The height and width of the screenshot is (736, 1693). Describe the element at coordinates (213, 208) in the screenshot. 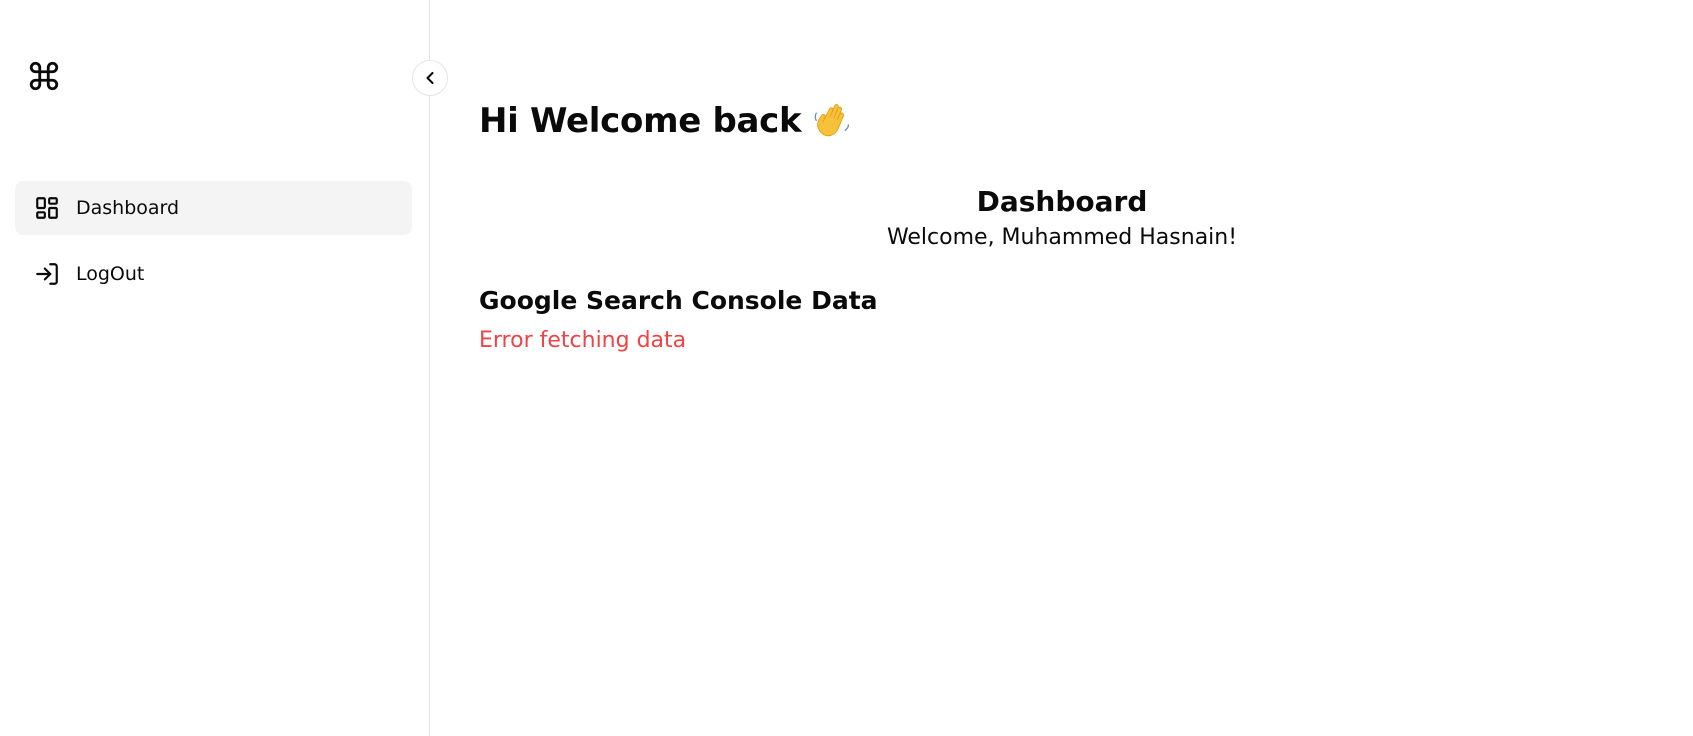

I see `sidebar-item-dashboard: Dashboard` at that location.